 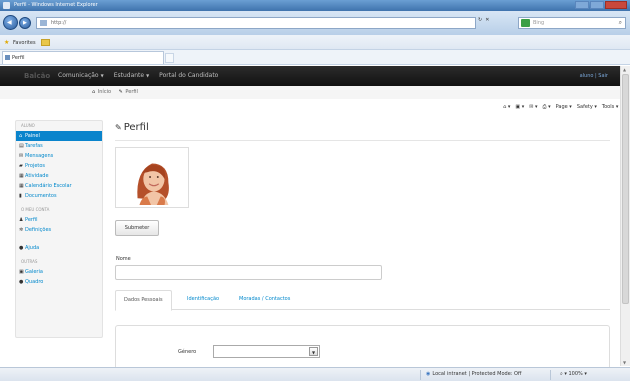 I want to click on sidebar-item-mensagens: ✉ Mensagens, so click(x=59, y=156).